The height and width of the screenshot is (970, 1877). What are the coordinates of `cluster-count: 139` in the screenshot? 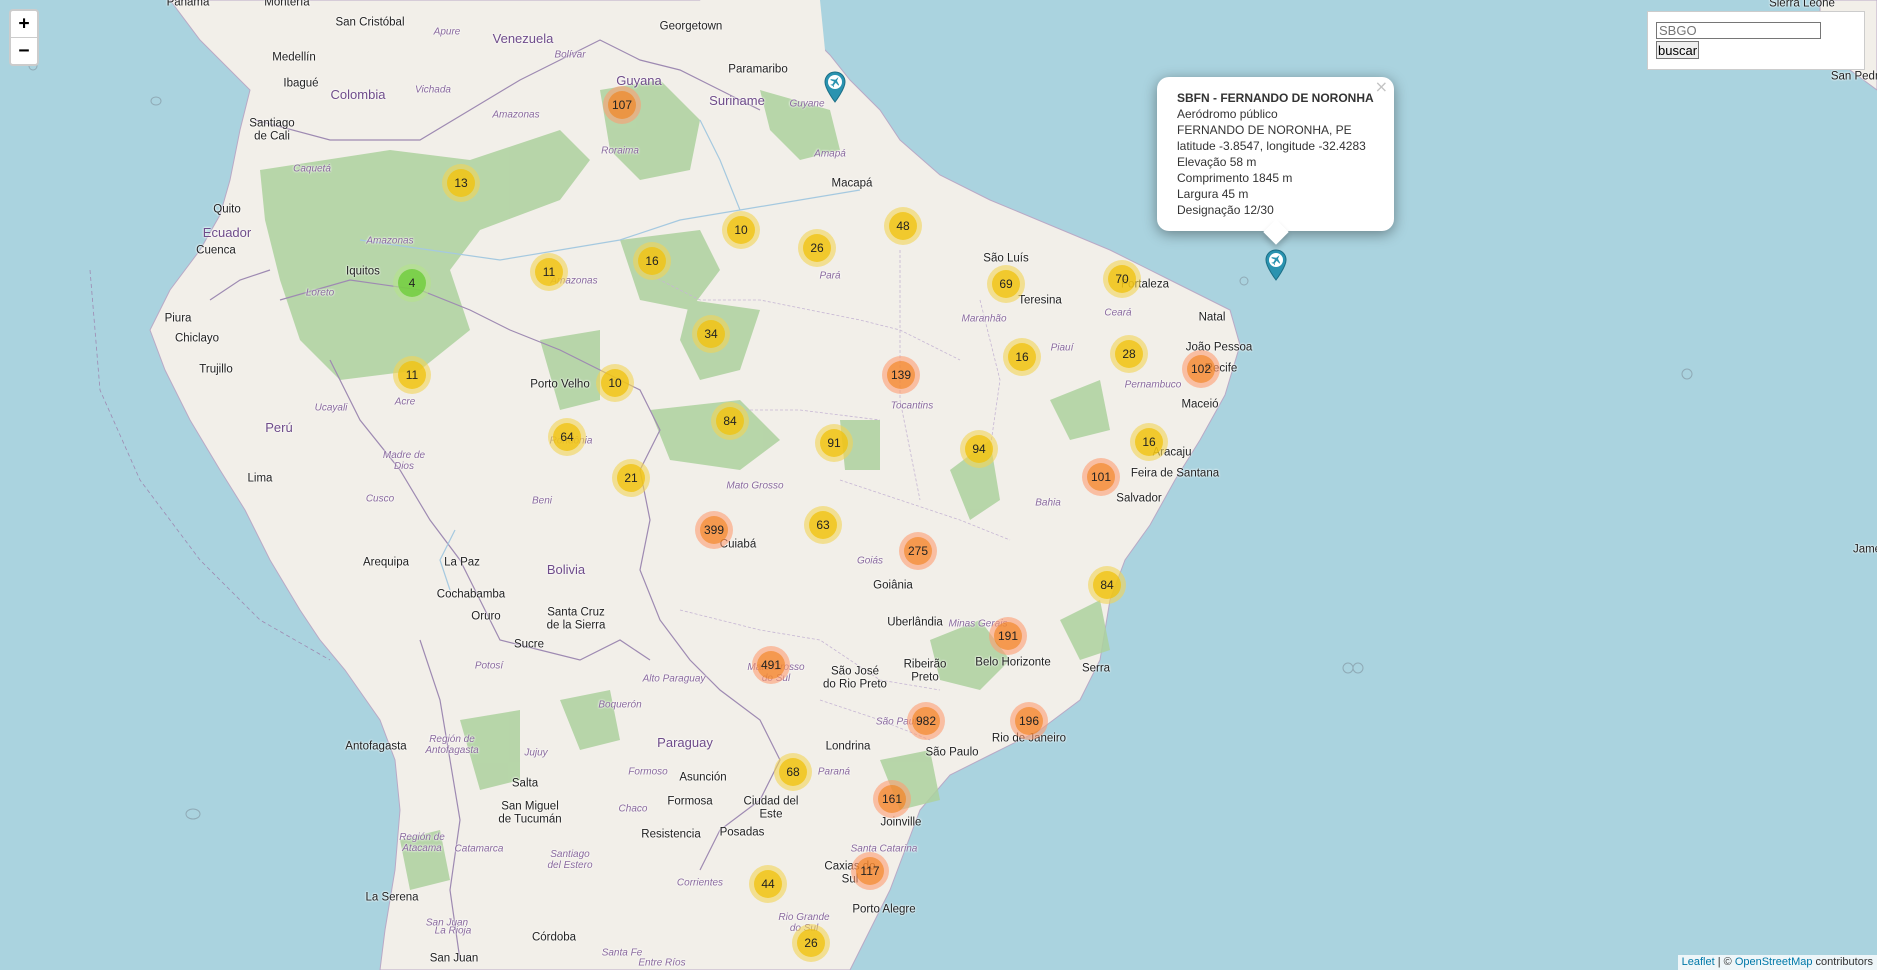 It's located at (901, 375).